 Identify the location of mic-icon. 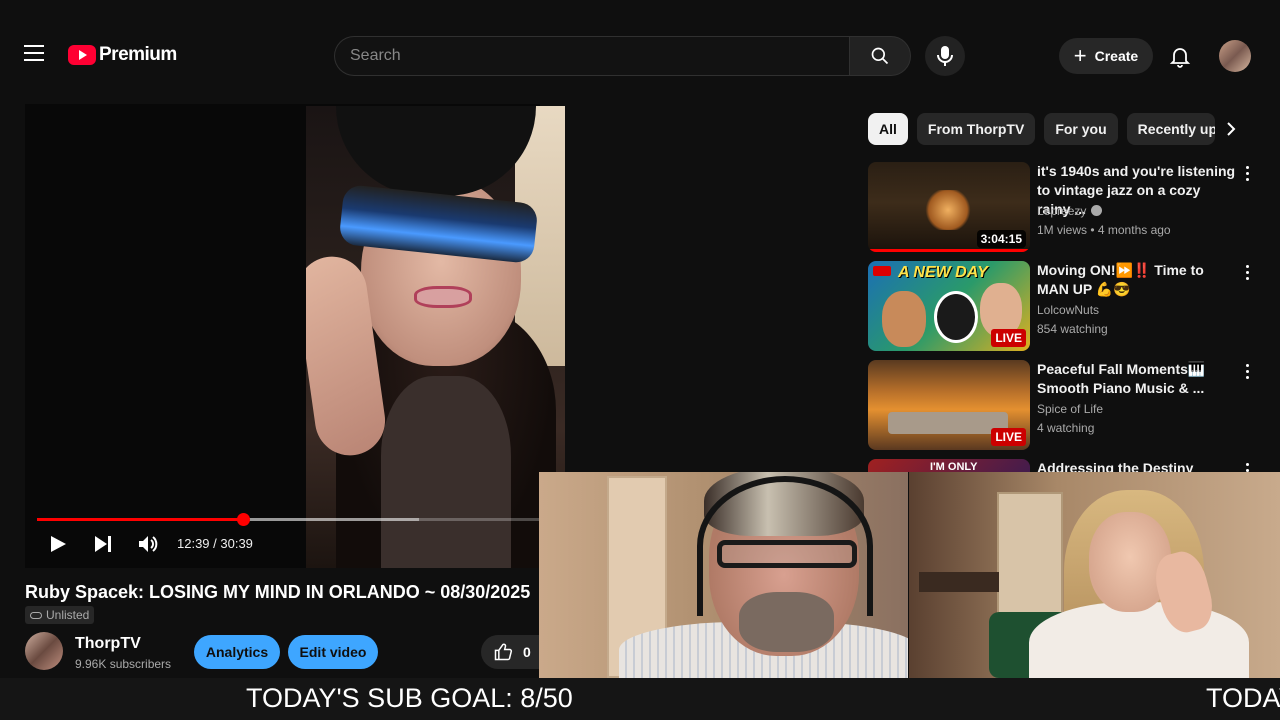
(945, 56).